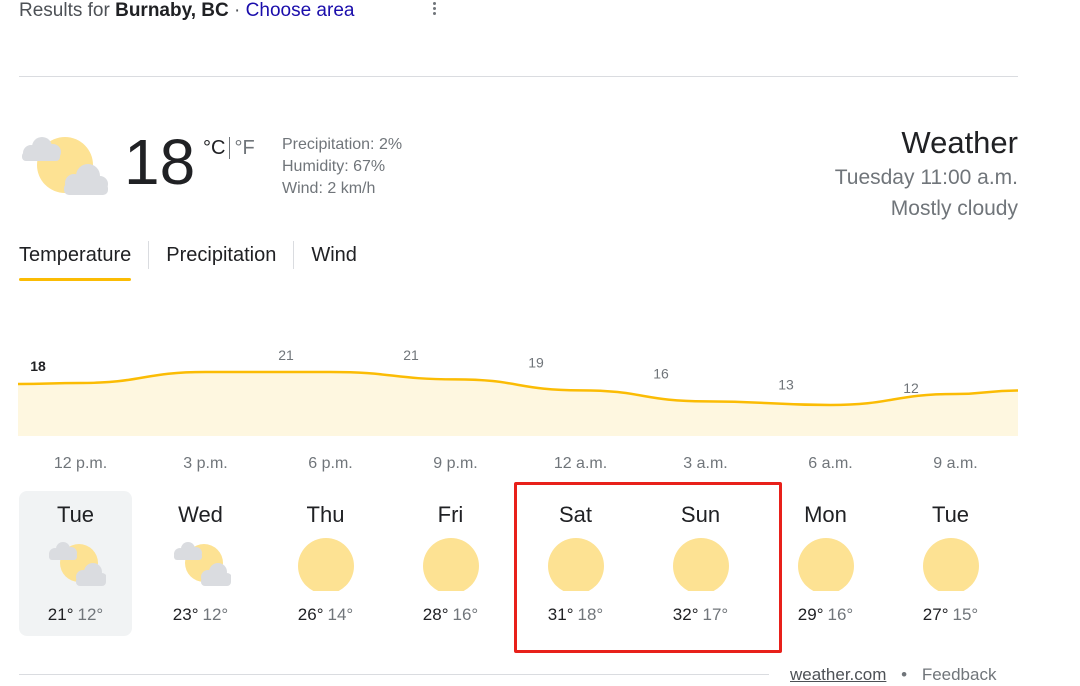  What do you see at coordinates (954, 208) in the screenshot?
I see `weather-condition: Mostly cloudy` at bounding box center [954, 208].